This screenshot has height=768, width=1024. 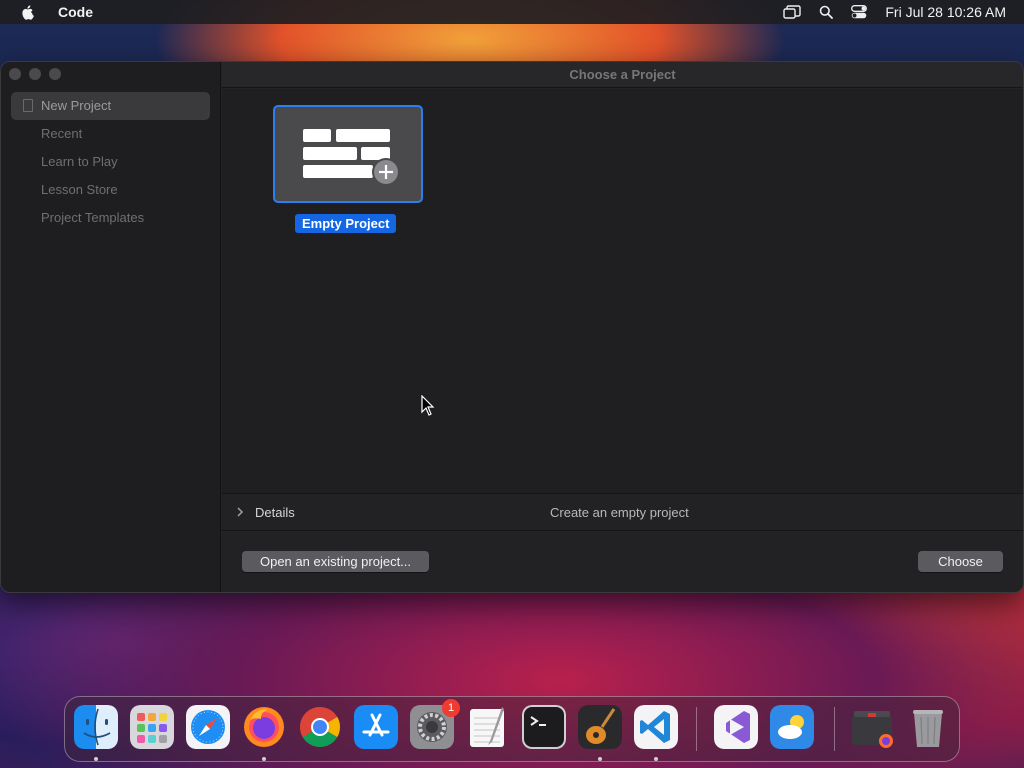 What do you see at coordinates (960, 561) in the screenshot?
I see `choose-button: Choose` at bounding box center [960, 561].